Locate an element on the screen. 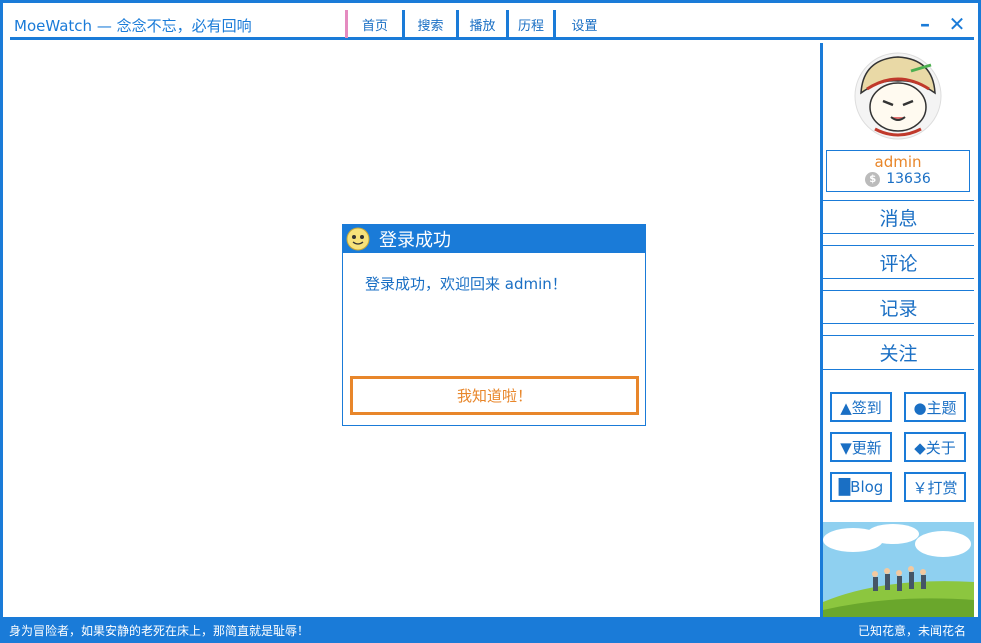 The image size is (981, 643). dialog-title: 登录成功 is located at coordinates (415, 240).